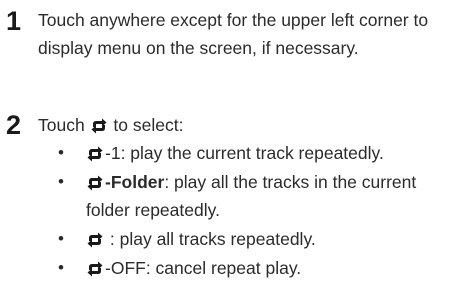 The height and width of the screenshot is (289, 466). I want to click on option-label: -OFF, so click(125, 268).